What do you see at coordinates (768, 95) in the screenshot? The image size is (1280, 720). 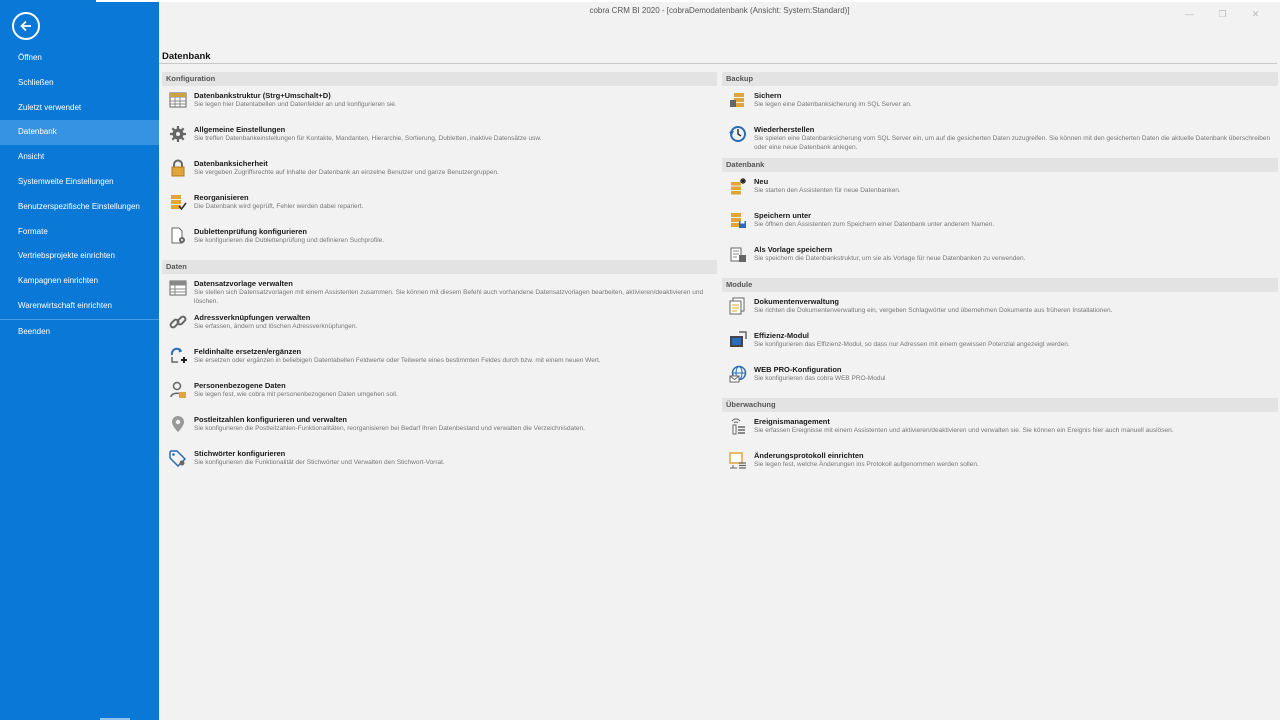 I see `item-title: Sichern` at bounding box center [768, 95].